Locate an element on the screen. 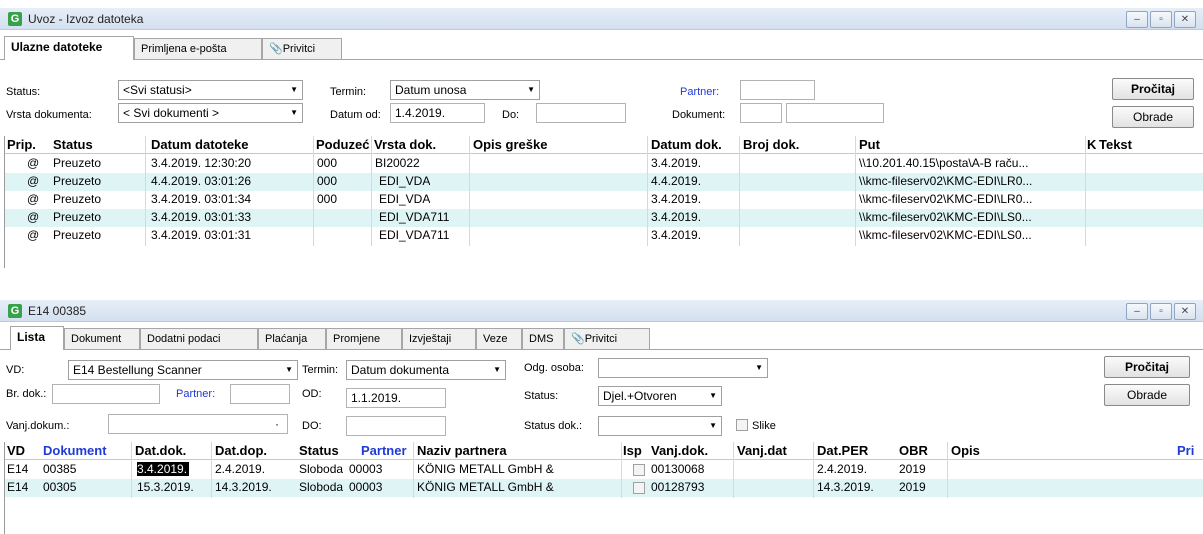 The image size is (1203, 534). termin-select-value: Datum dokumenta is located at coordinates (400, 370).